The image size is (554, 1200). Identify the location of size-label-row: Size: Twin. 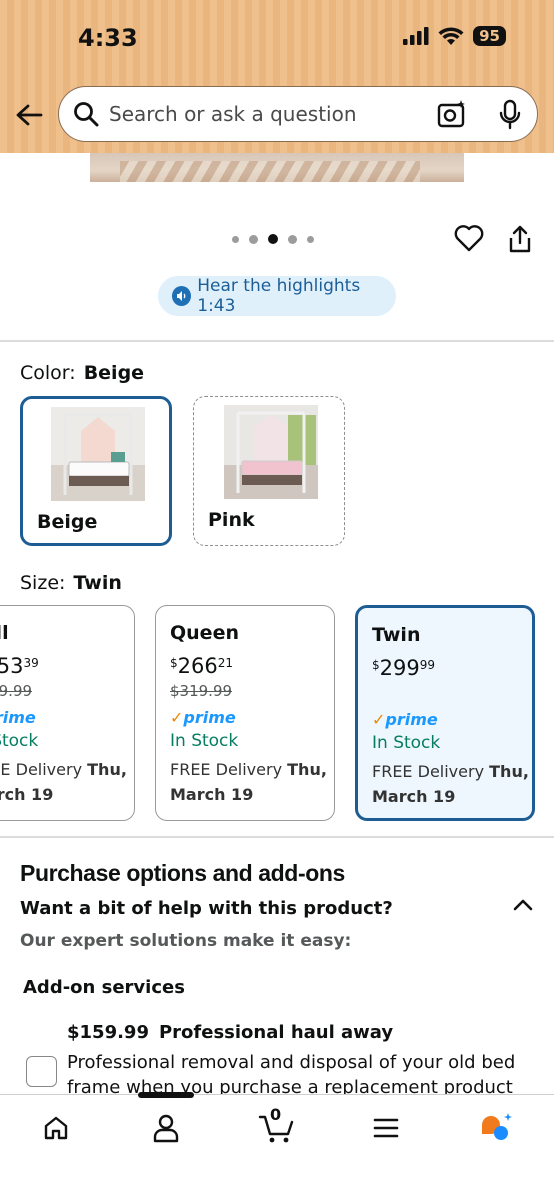
(71, 583).